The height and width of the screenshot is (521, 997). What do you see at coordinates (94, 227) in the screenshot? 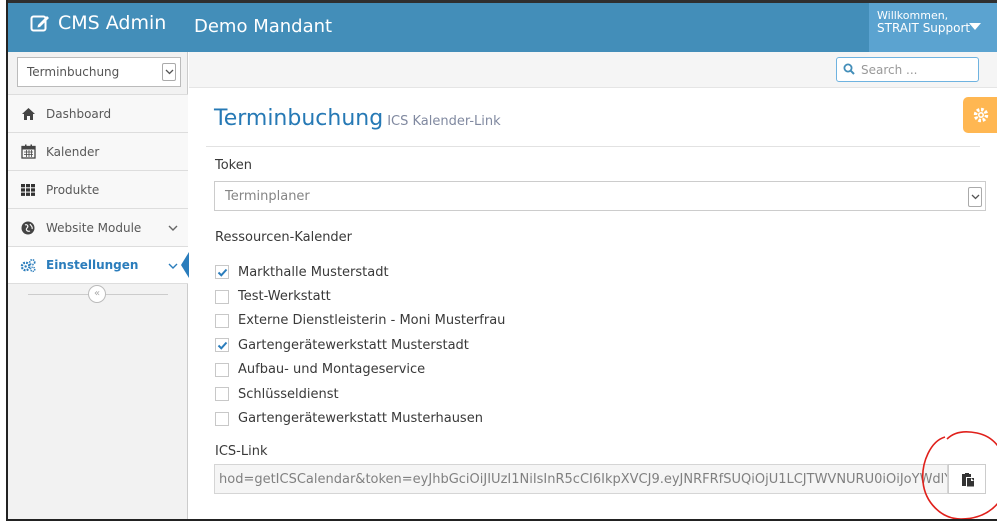
I see `sidebar-item-label: Website Module` at bounding box center [94, 227].